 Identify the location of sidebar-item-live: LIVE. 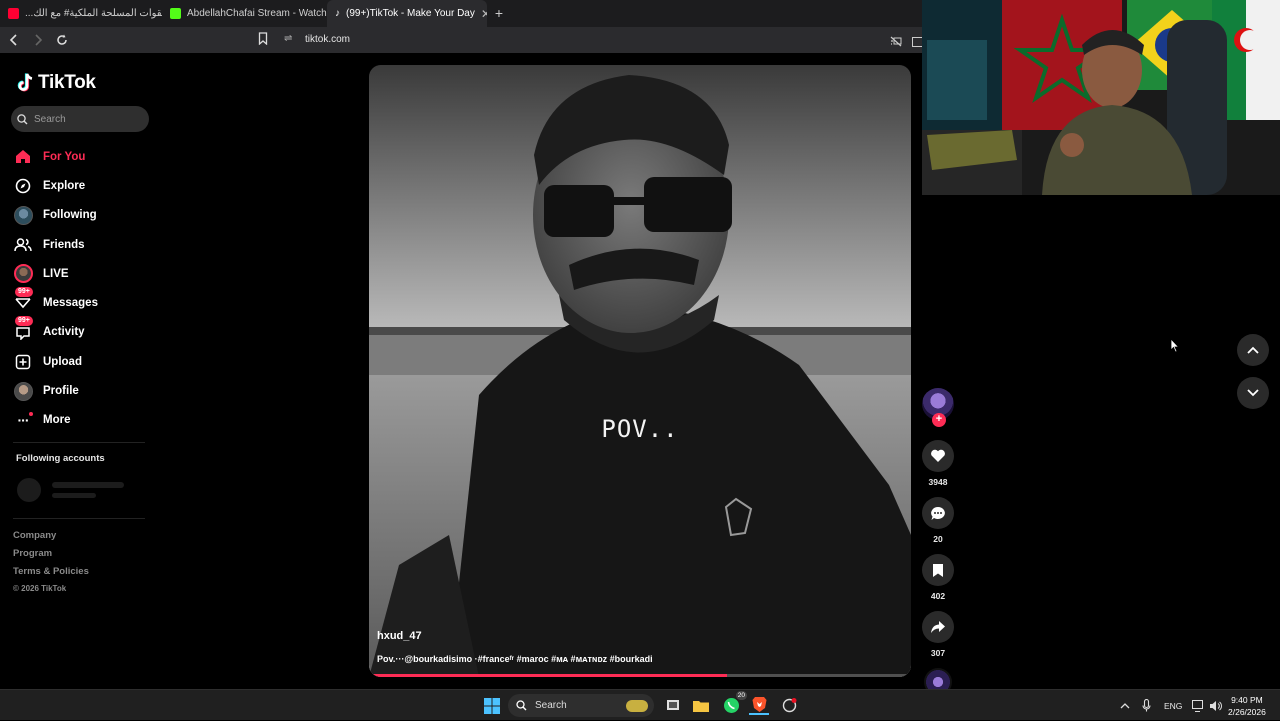
(83, 273).